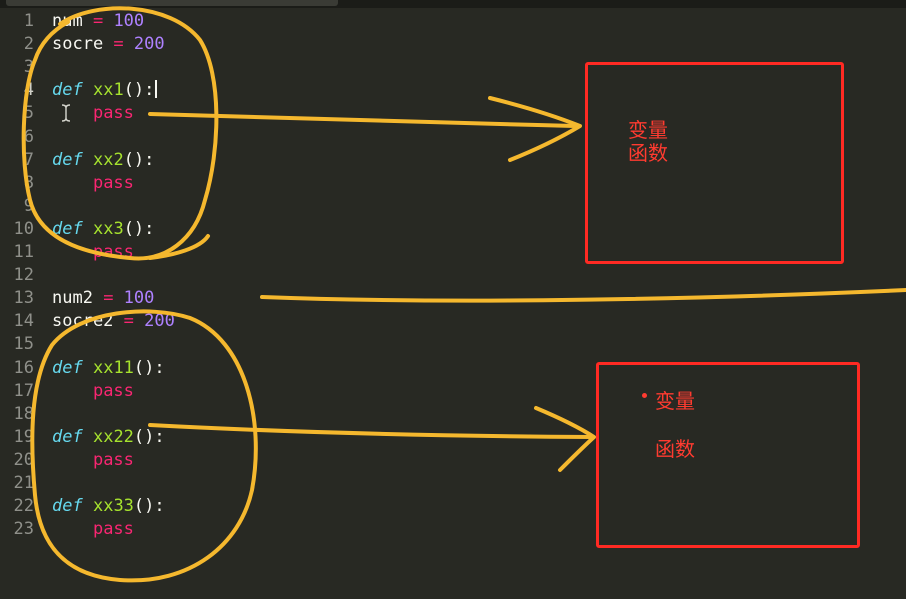 This screenshot has width=906, height=599. What do you see at coordinates (23, 228) in the screenshot?
I see `line-number: 10` at bounding box center [23, 228].